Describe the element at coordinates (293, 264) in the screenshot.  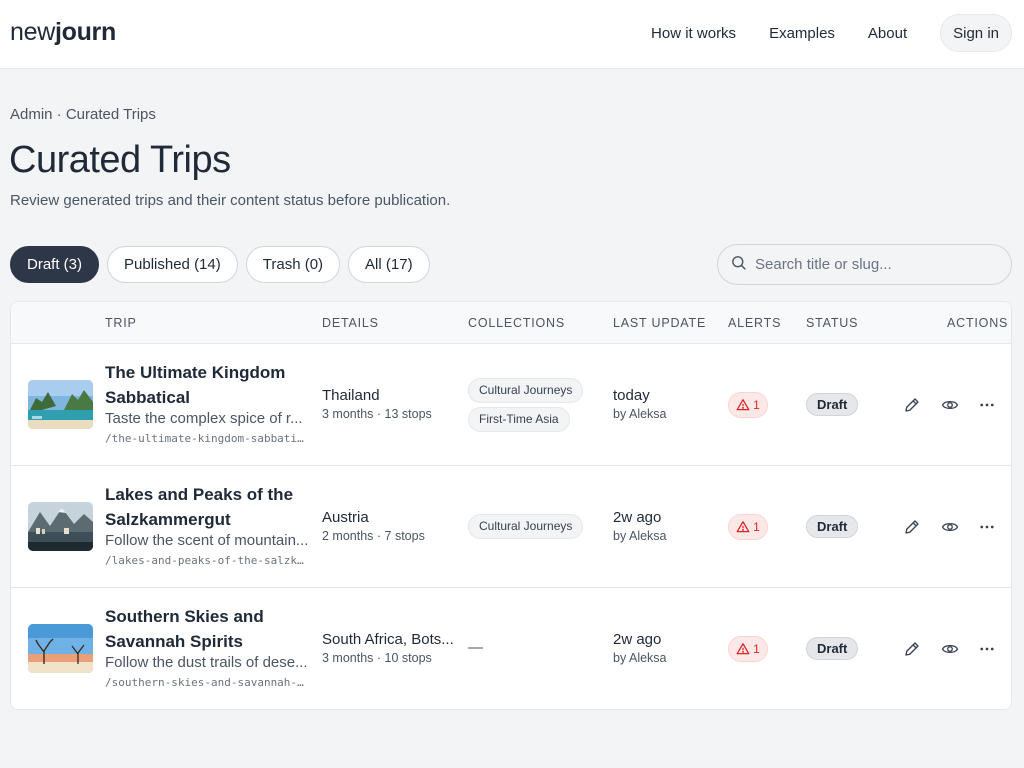
I see `filter-trash: Trash (0)` at that location.